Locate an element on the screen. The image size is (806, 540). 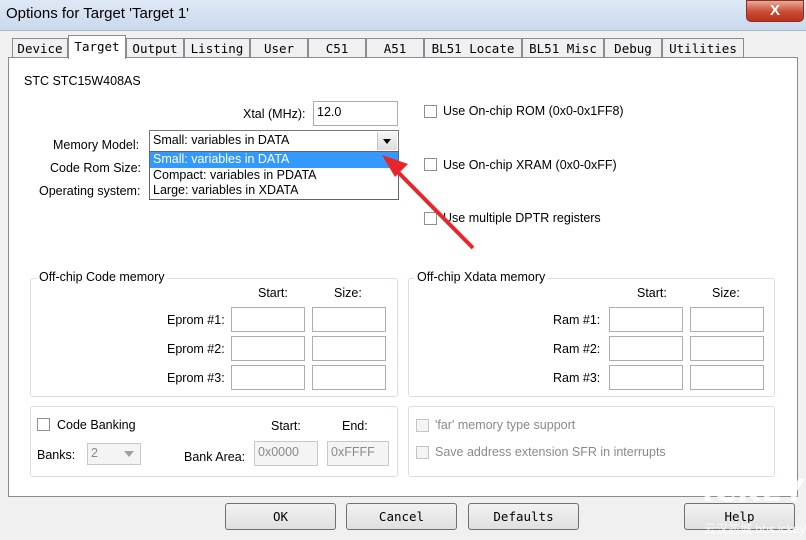
close-icon: X is located at coordinates (774, 10).